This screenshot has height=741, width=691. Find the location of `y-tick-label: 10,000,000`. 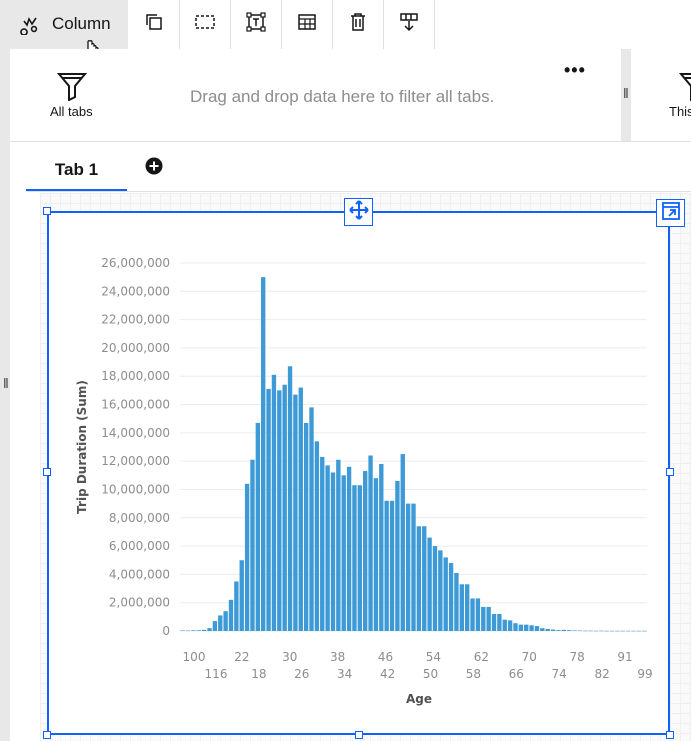

y-tick-label: 10,000,000 is located at coordinates (135, 489).